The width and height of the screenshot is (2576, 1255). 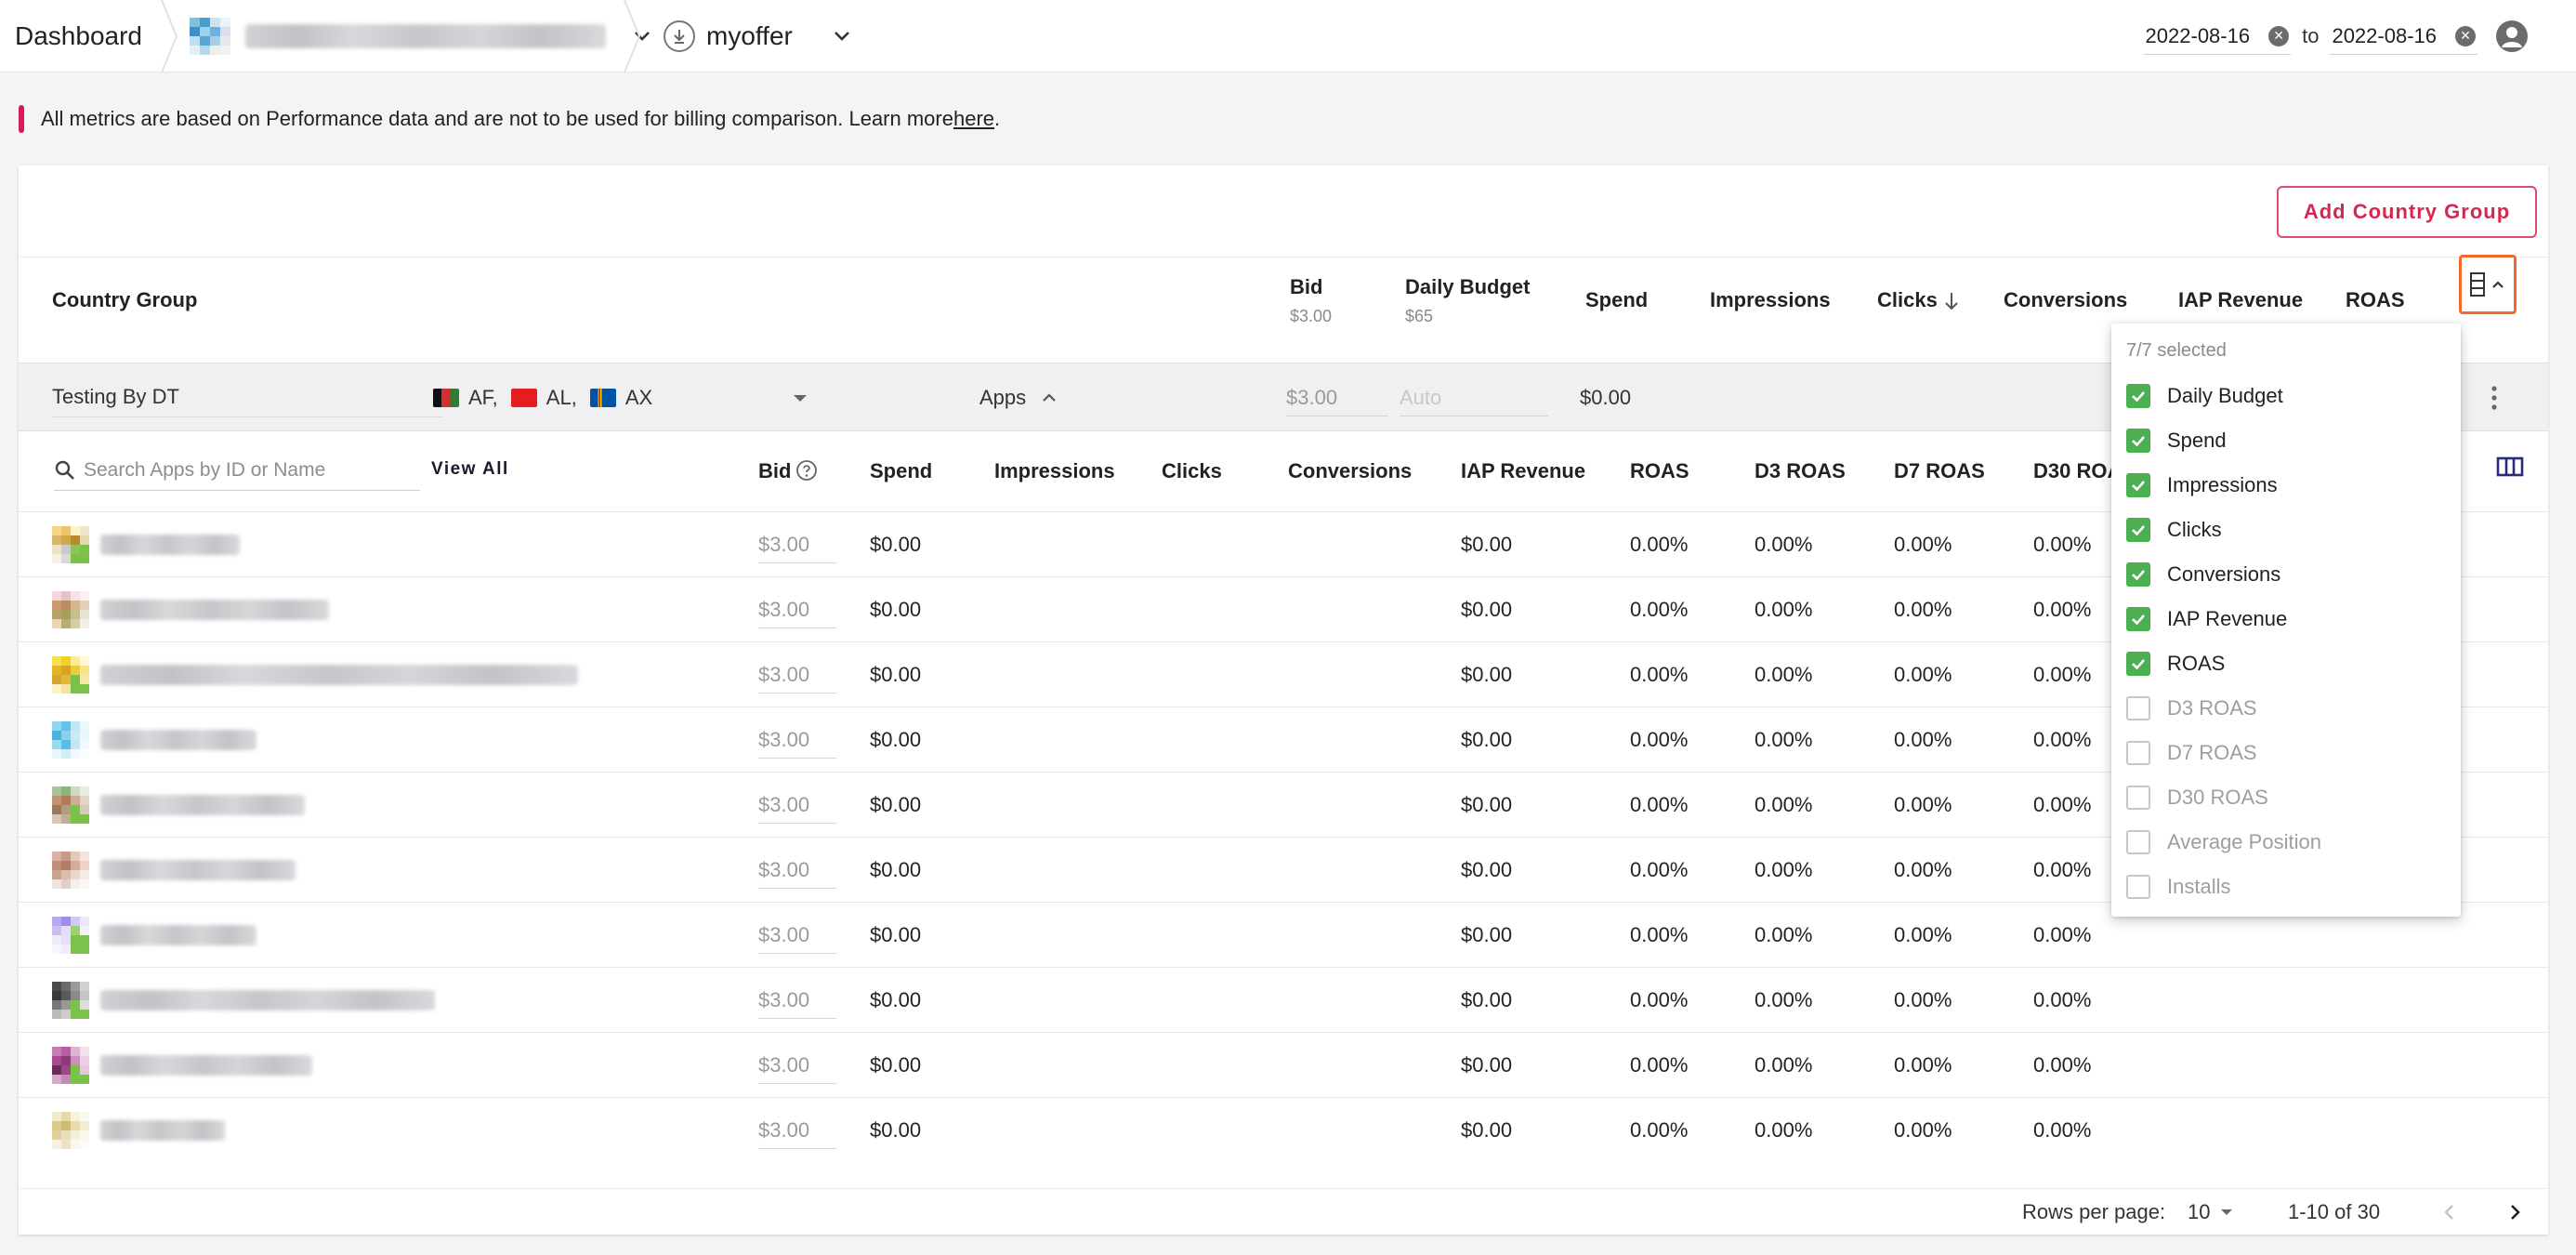 What do you see at coordinates (2065, 300) in the screenshot?
I see `header-conversions: Conversions` at bounding box center [2065, 300].